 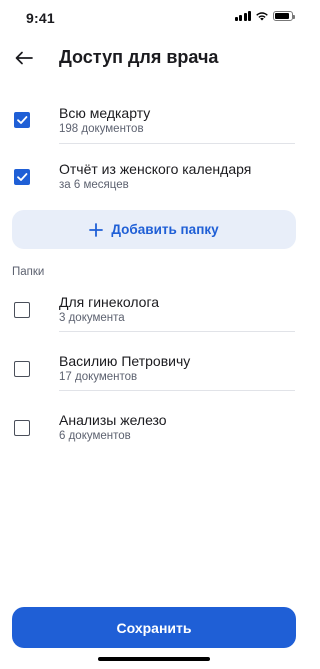 I want to click on section-label-folders: Папки, so click(x=28, y=272).